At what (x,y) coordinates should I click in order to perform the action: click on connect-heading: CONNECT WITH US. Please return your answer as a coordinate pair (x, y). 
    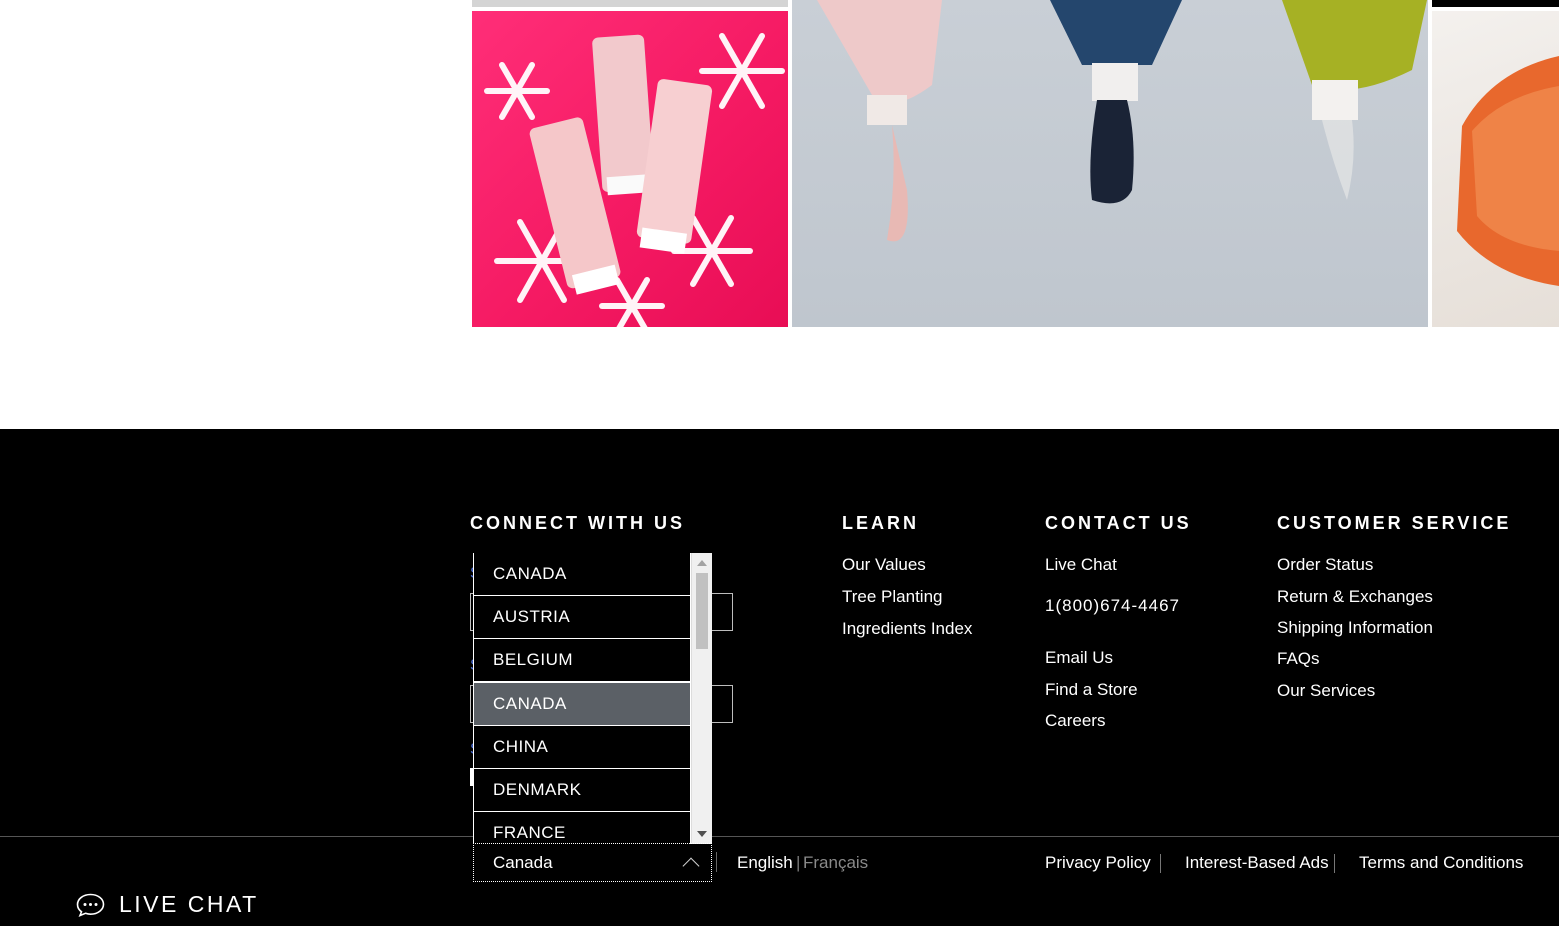
    Looking at the image, I should click on (577, 523).